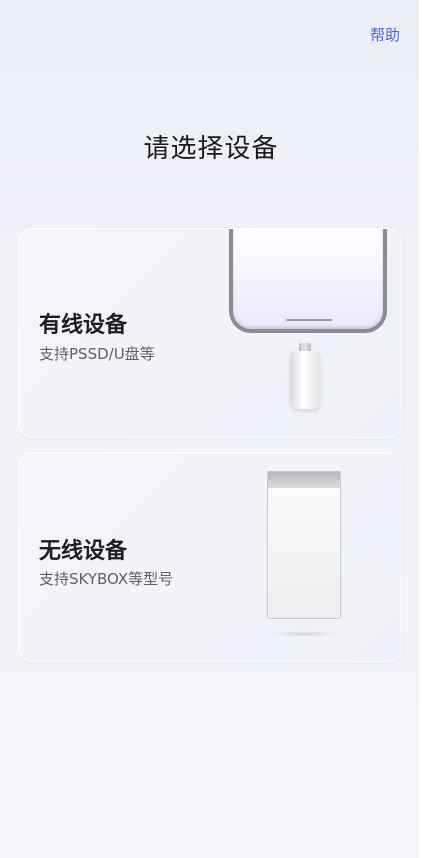 The width and height of the screenshot is (422, 858). I want to click on phone-illustration, so click(308, 281).